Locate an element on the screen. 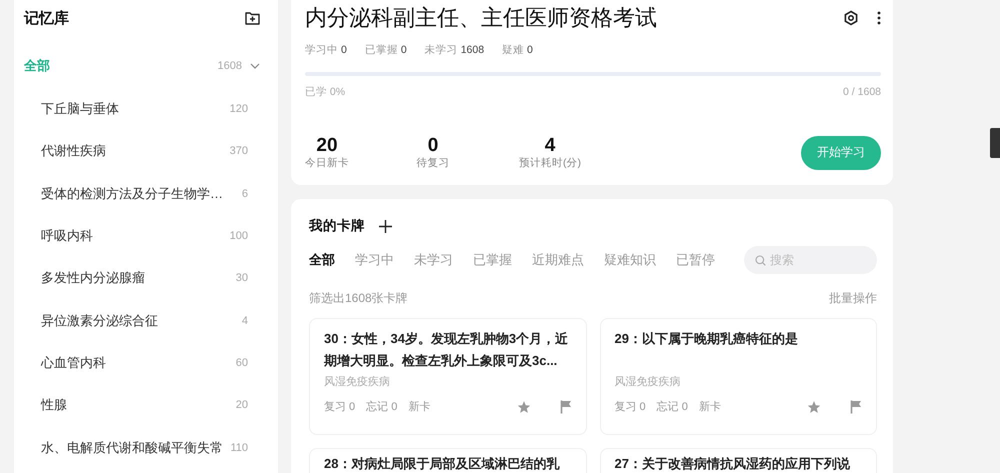  item-count: 6 is located at coordinates (245, 194).